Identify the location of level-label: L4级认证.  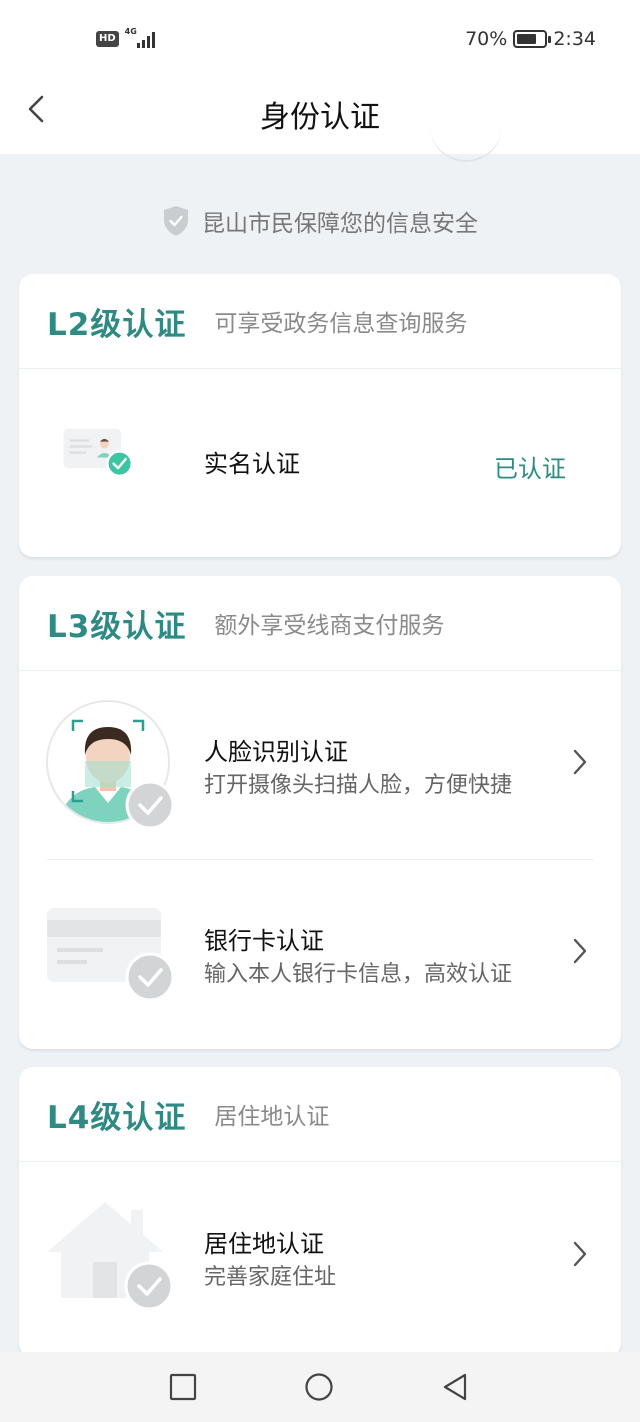
(117, 1117).